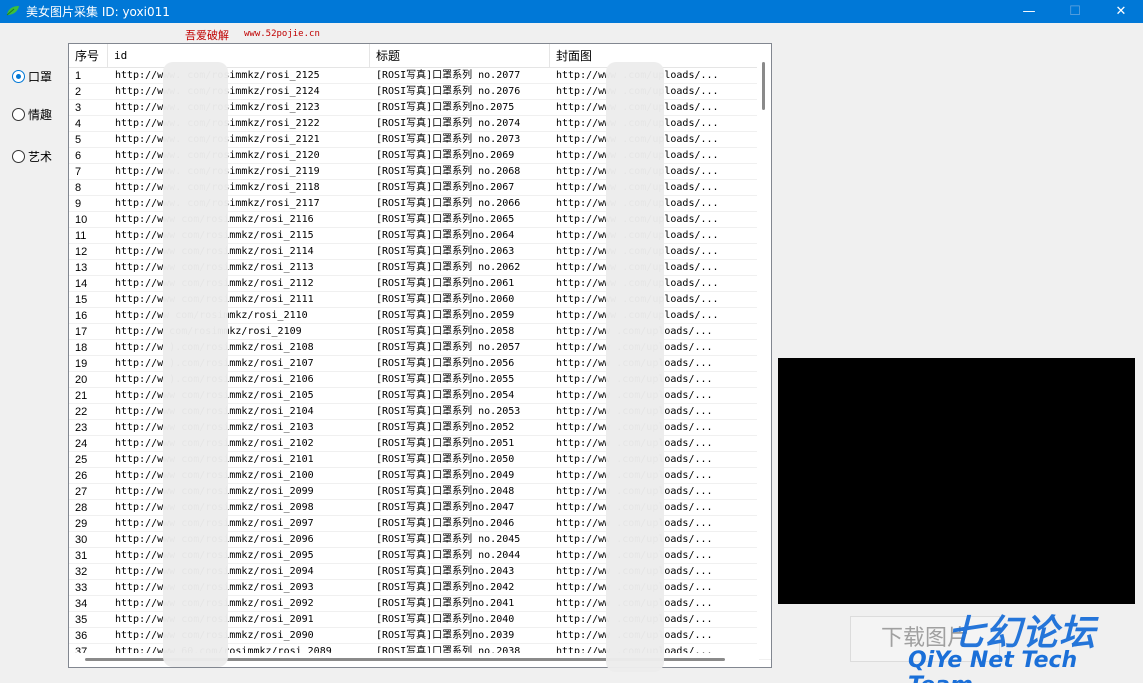  I want to click on cell-index: 29, so click(81, 524).